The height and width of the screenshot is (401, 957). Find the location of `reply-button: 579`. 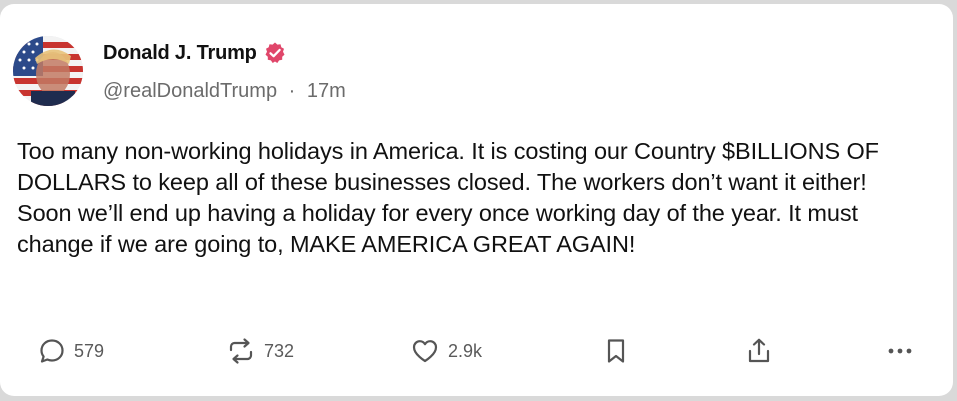

reply-button: 579 is located at coordinates (71, 351).